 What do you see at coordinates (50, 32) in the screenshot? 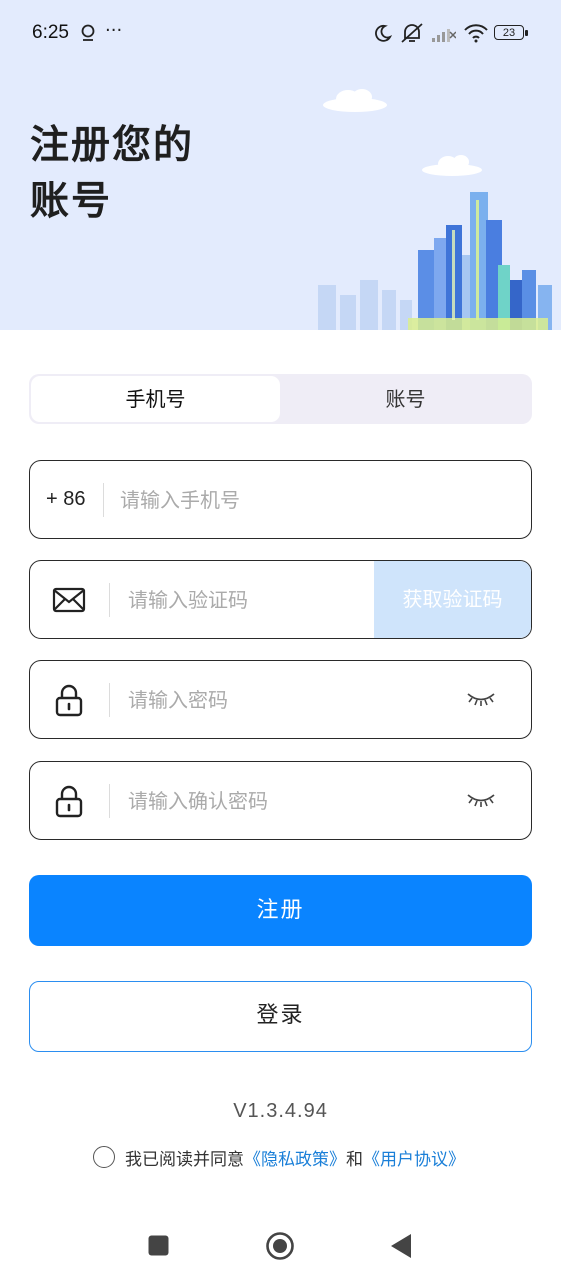
I see `status-time: 6:25` at bounding box center [50, 32].